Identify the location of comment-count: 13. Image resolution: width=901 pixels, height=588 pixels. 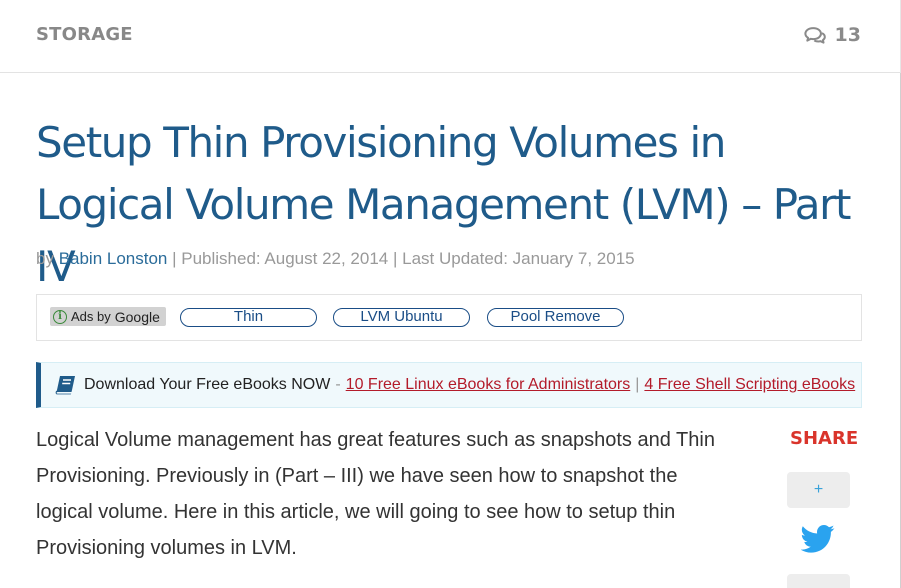
(847, 35).